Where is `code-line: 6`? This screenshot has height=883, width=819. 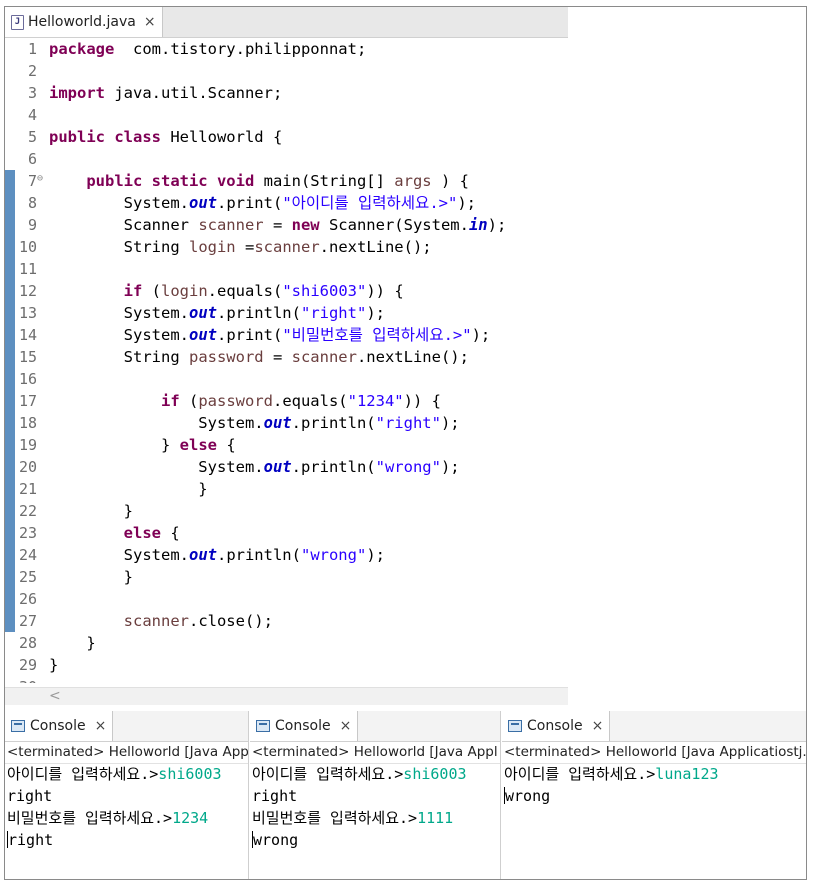
code-line: 6 is located at coordinates (286, 159).